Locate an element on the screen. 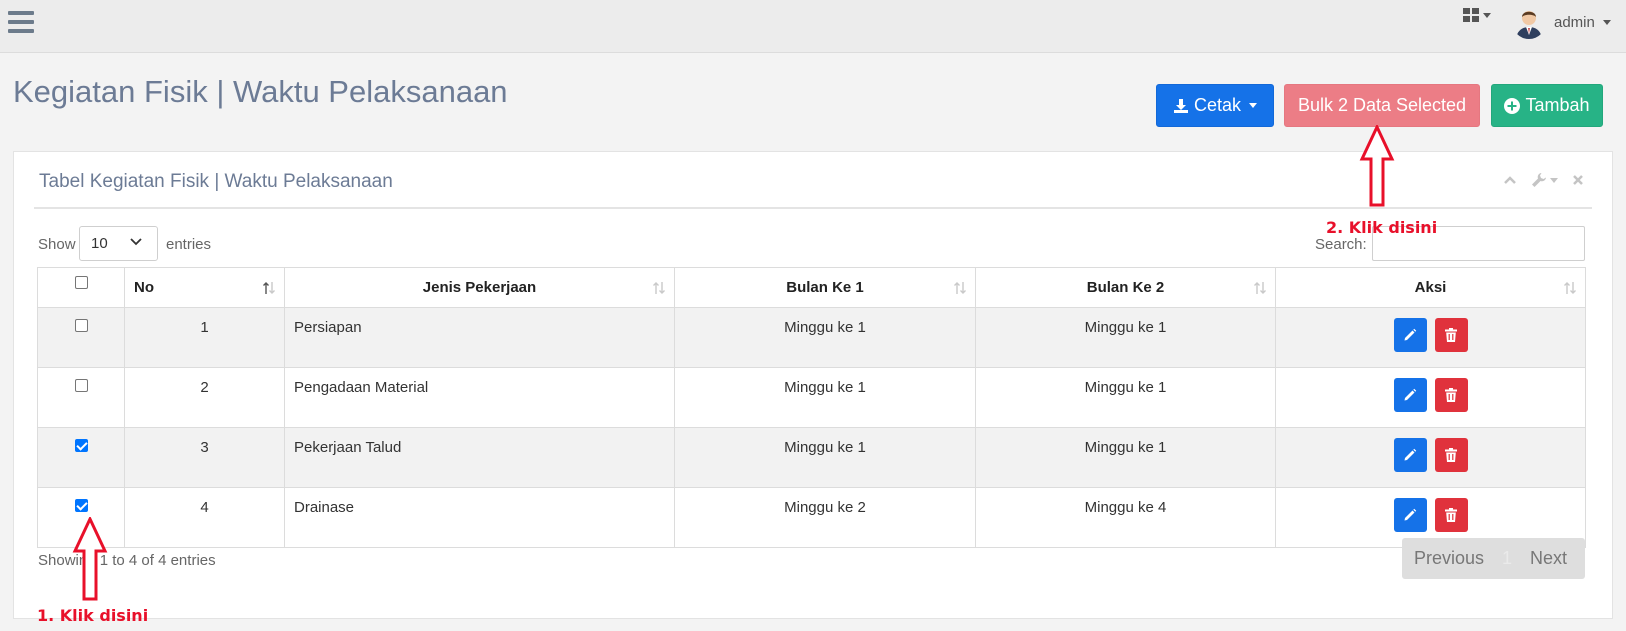  cetak-button: Cetak is located at coordinates (1215, 105).